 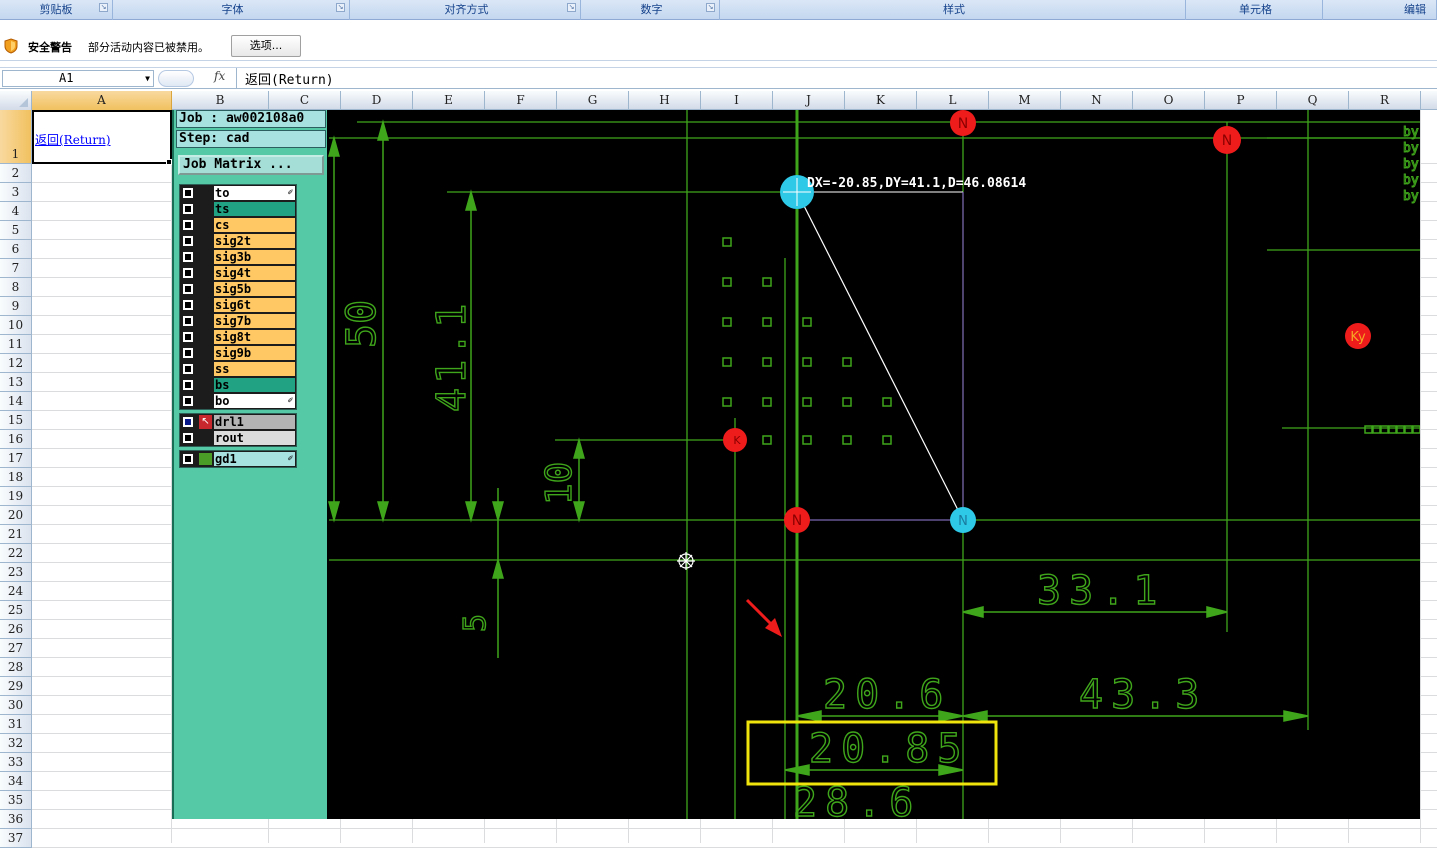 What do you see at coordinates (147, 78) in the screenshot?
I see `chevron-down-icon: ▼` at bounding box center [147, 78].